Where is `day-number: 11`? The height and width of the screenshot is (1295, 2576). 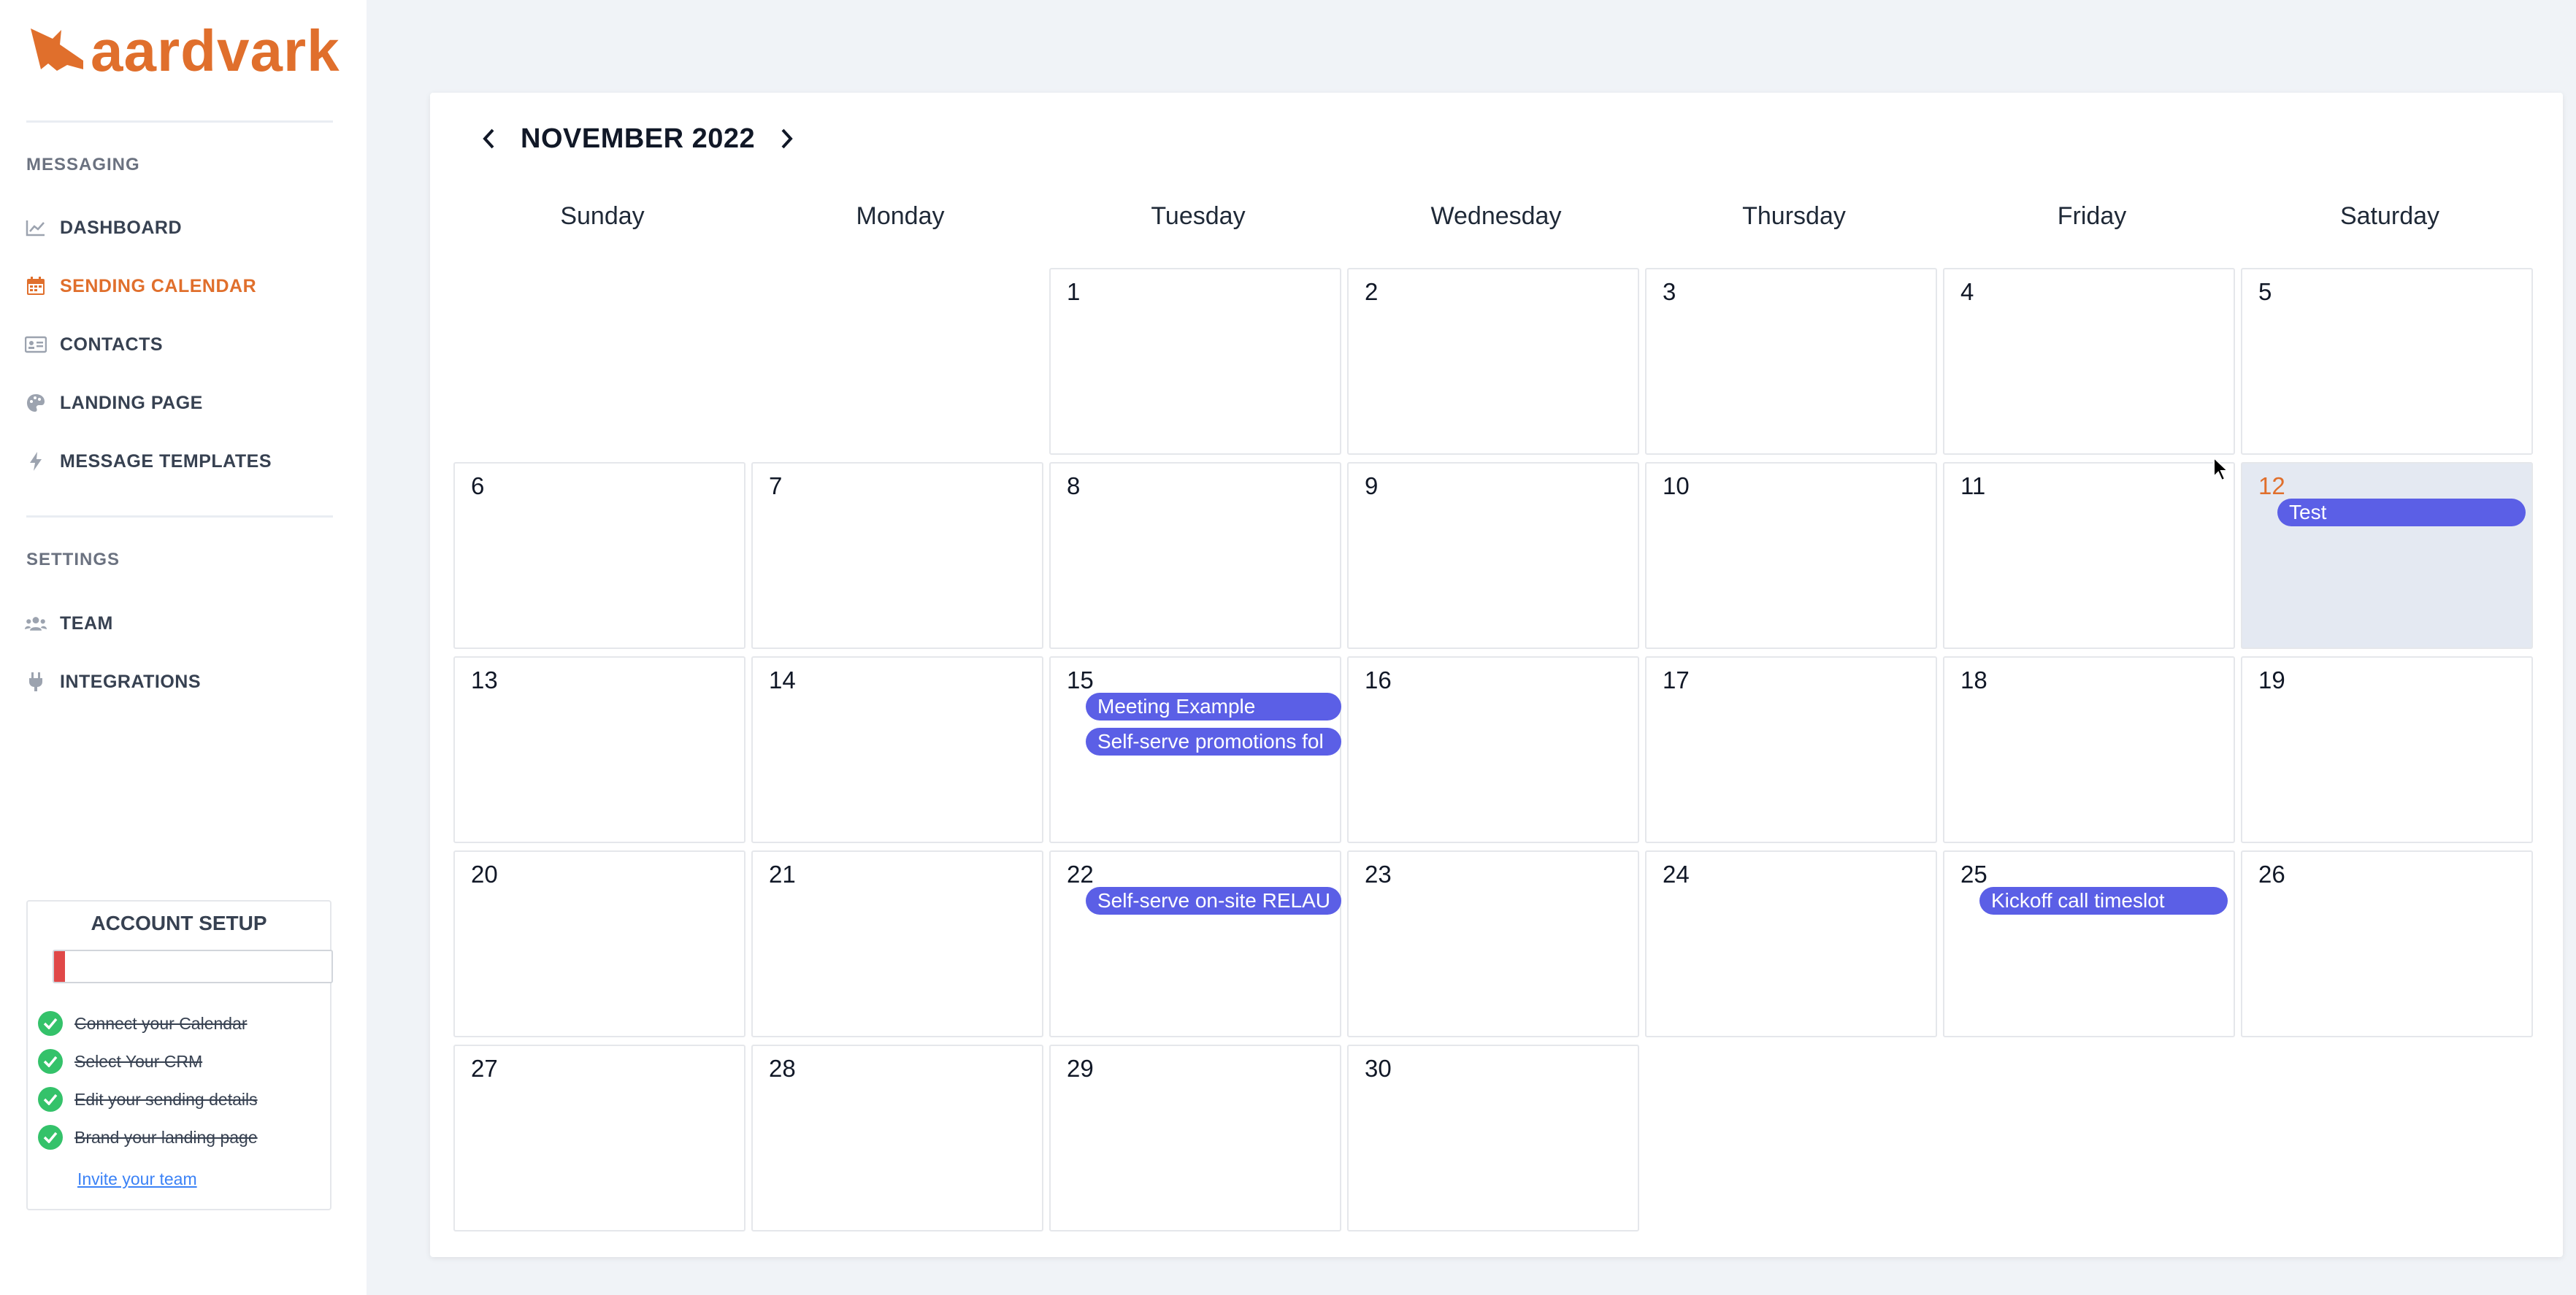
day-number: 11 is located at coordinates (1973, 485).